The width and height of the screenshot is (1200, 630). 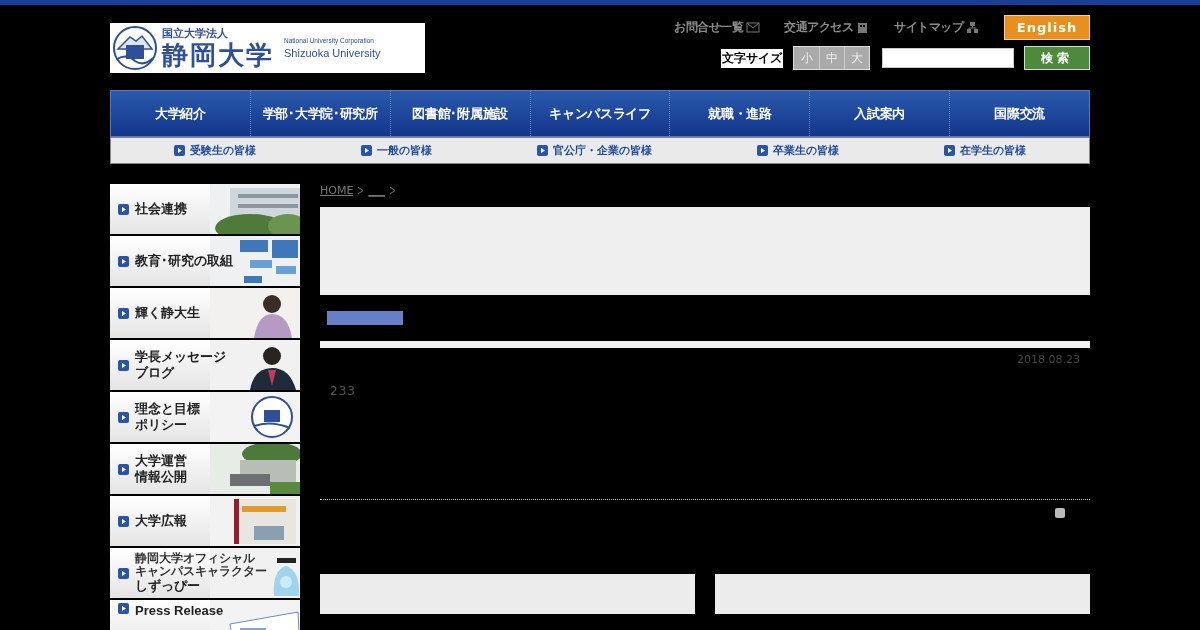 What do you see at coordinates (863, 27) in the screenshot?
I see `building-icon` at bounding box center [863, 27].